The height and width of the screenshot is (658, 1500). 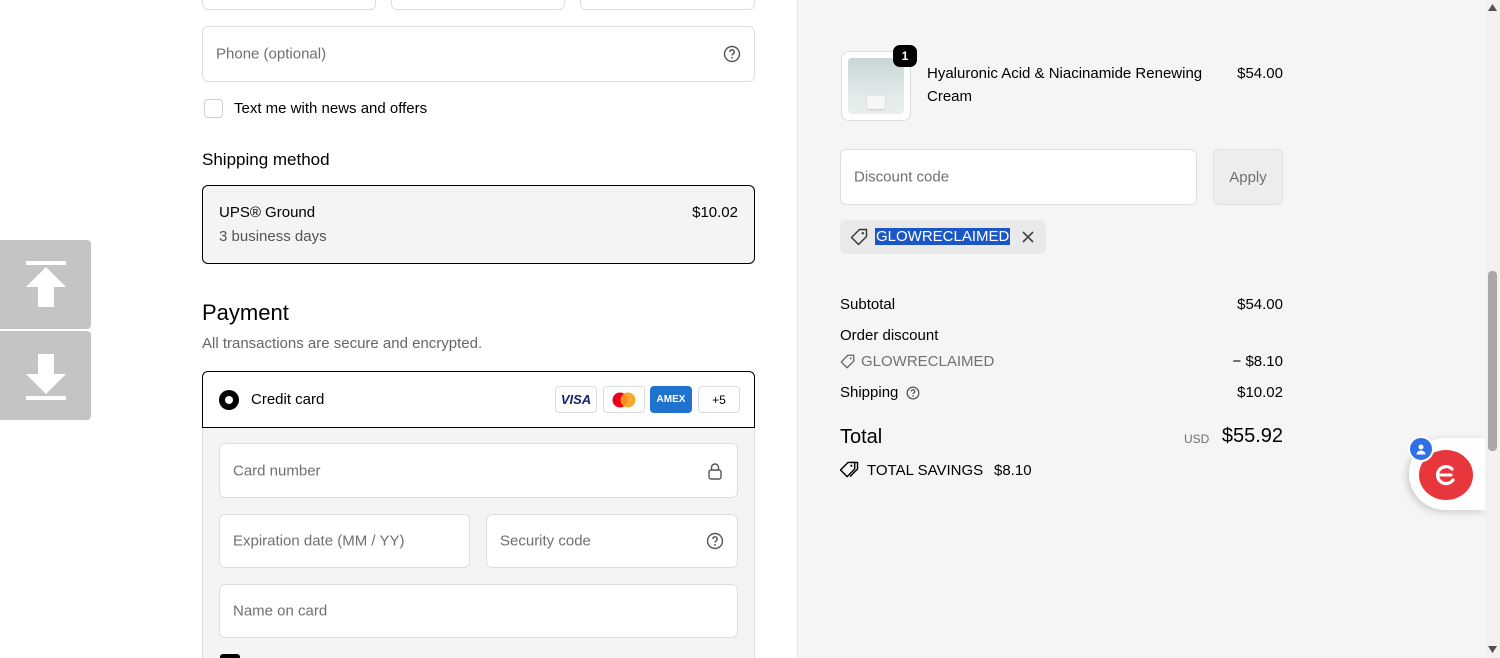 What do you see at coordinates (671, 399) in the screenshot?
I see `amex-icon: AMEX` at bounding box center [671, 399].